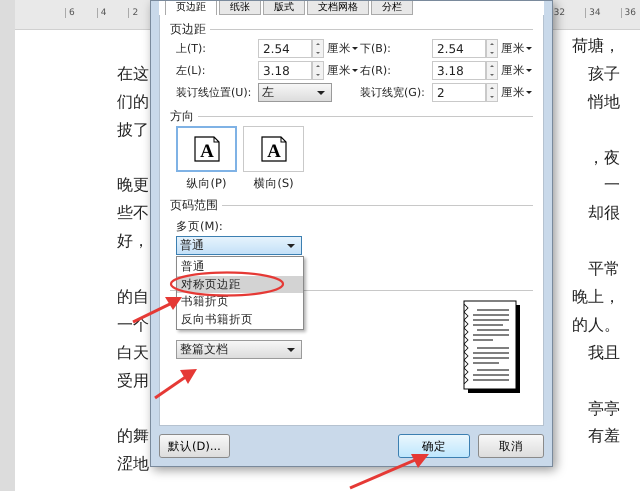 The image size is (640, 491). What do you see at coordinates (101, 13) in the screenshot?
I see `ruler-number: 4` at bounding box center [101, 13].